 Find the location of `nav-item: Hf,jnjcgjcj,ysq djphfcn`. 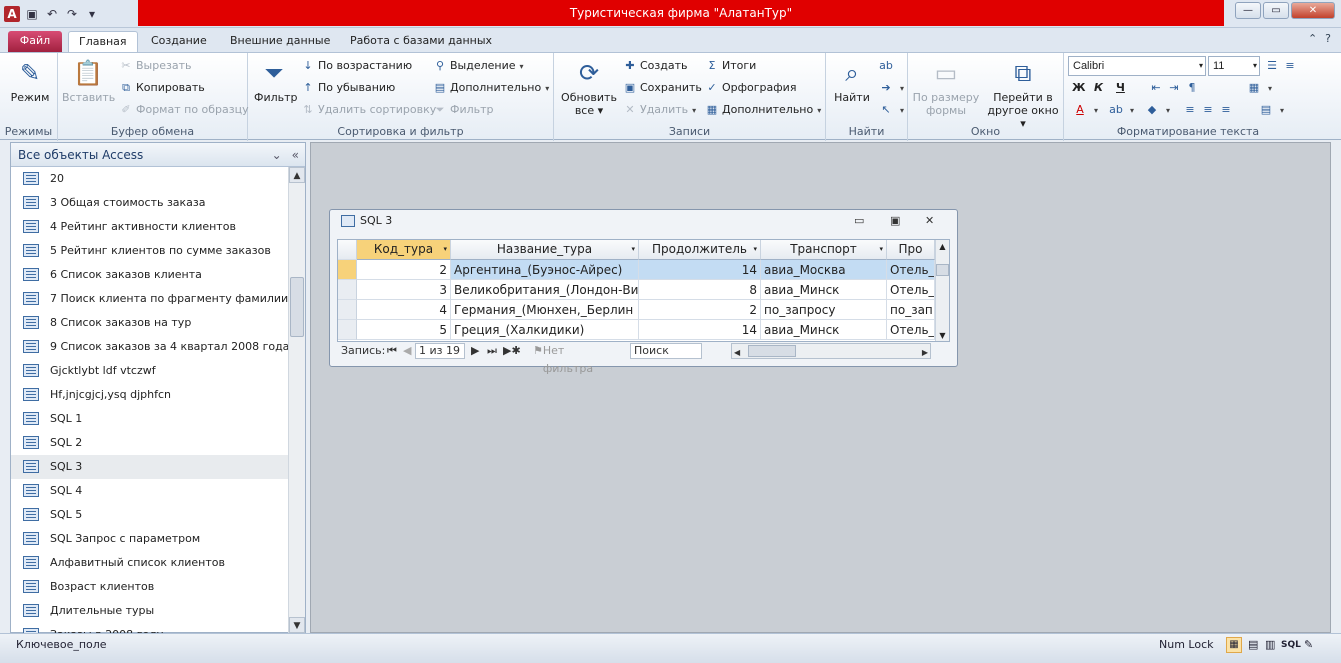

nav-item: Hf,jnjcgjcj,ysq djphfcn is located at coordinates (149, 395).